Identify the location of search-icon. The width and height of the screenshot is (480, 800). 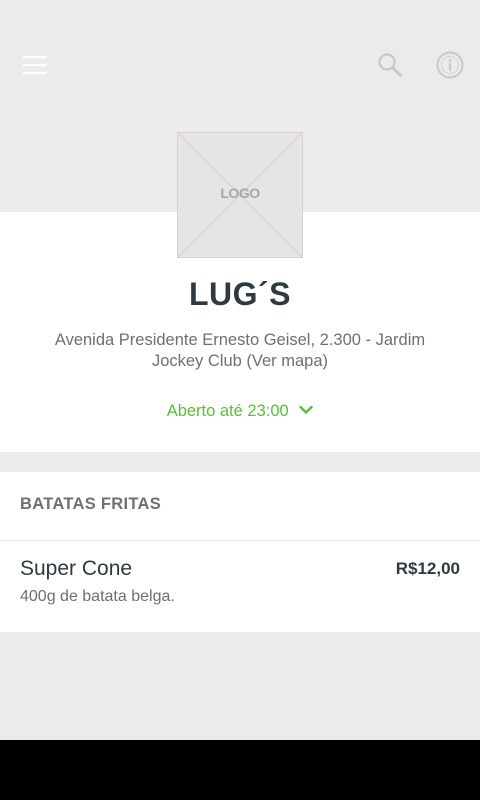
(390, 65).